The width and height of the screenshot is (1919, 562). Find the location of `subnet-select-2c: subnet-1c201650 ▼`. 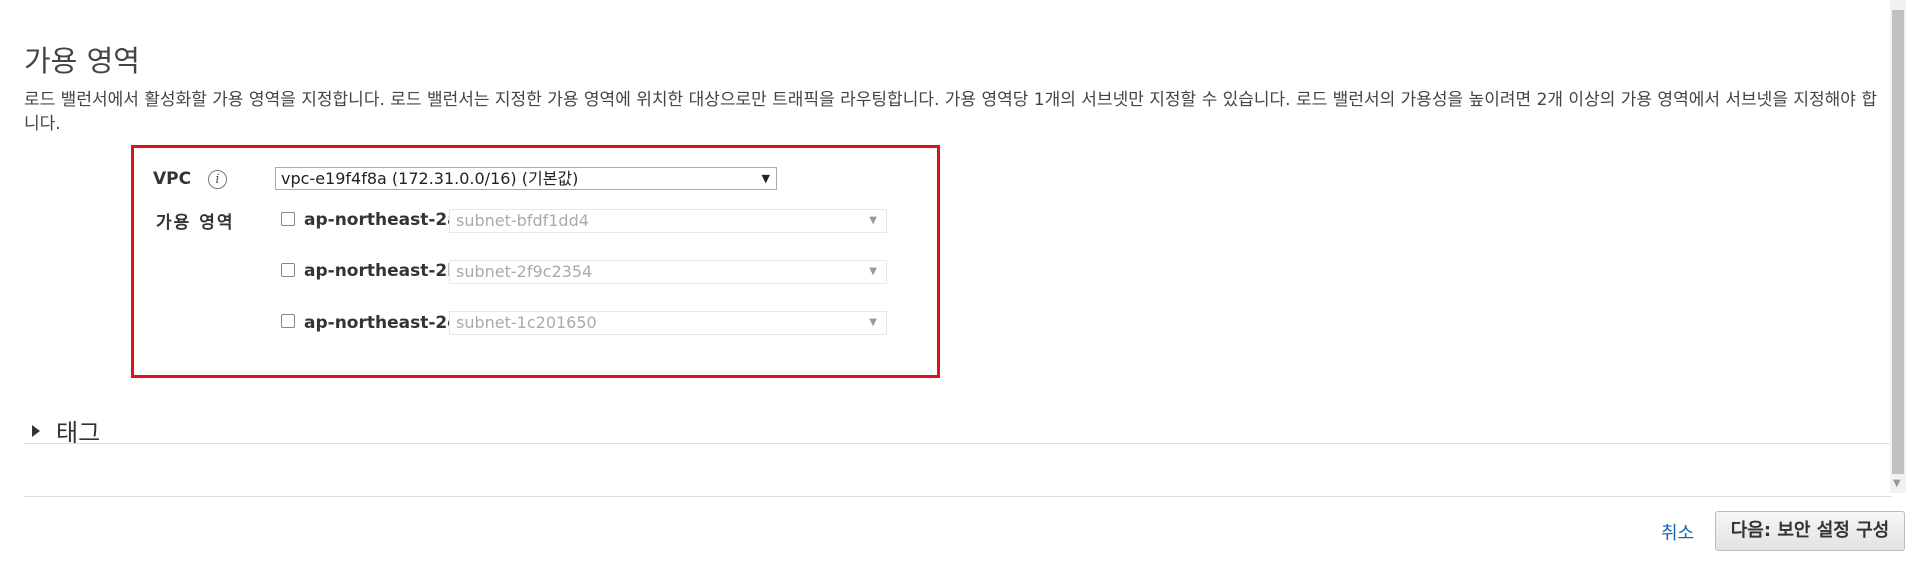

subnet-select-2c: subnet-1c201650 ▼ is located at coordinates (668, 323).